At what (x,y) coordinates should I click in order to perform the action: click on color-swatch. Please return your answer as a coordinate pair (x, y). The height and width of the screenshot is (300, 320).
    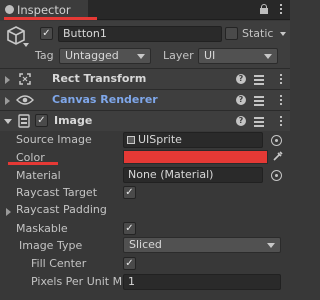
    Looking at the image, I should click on (195, 157).